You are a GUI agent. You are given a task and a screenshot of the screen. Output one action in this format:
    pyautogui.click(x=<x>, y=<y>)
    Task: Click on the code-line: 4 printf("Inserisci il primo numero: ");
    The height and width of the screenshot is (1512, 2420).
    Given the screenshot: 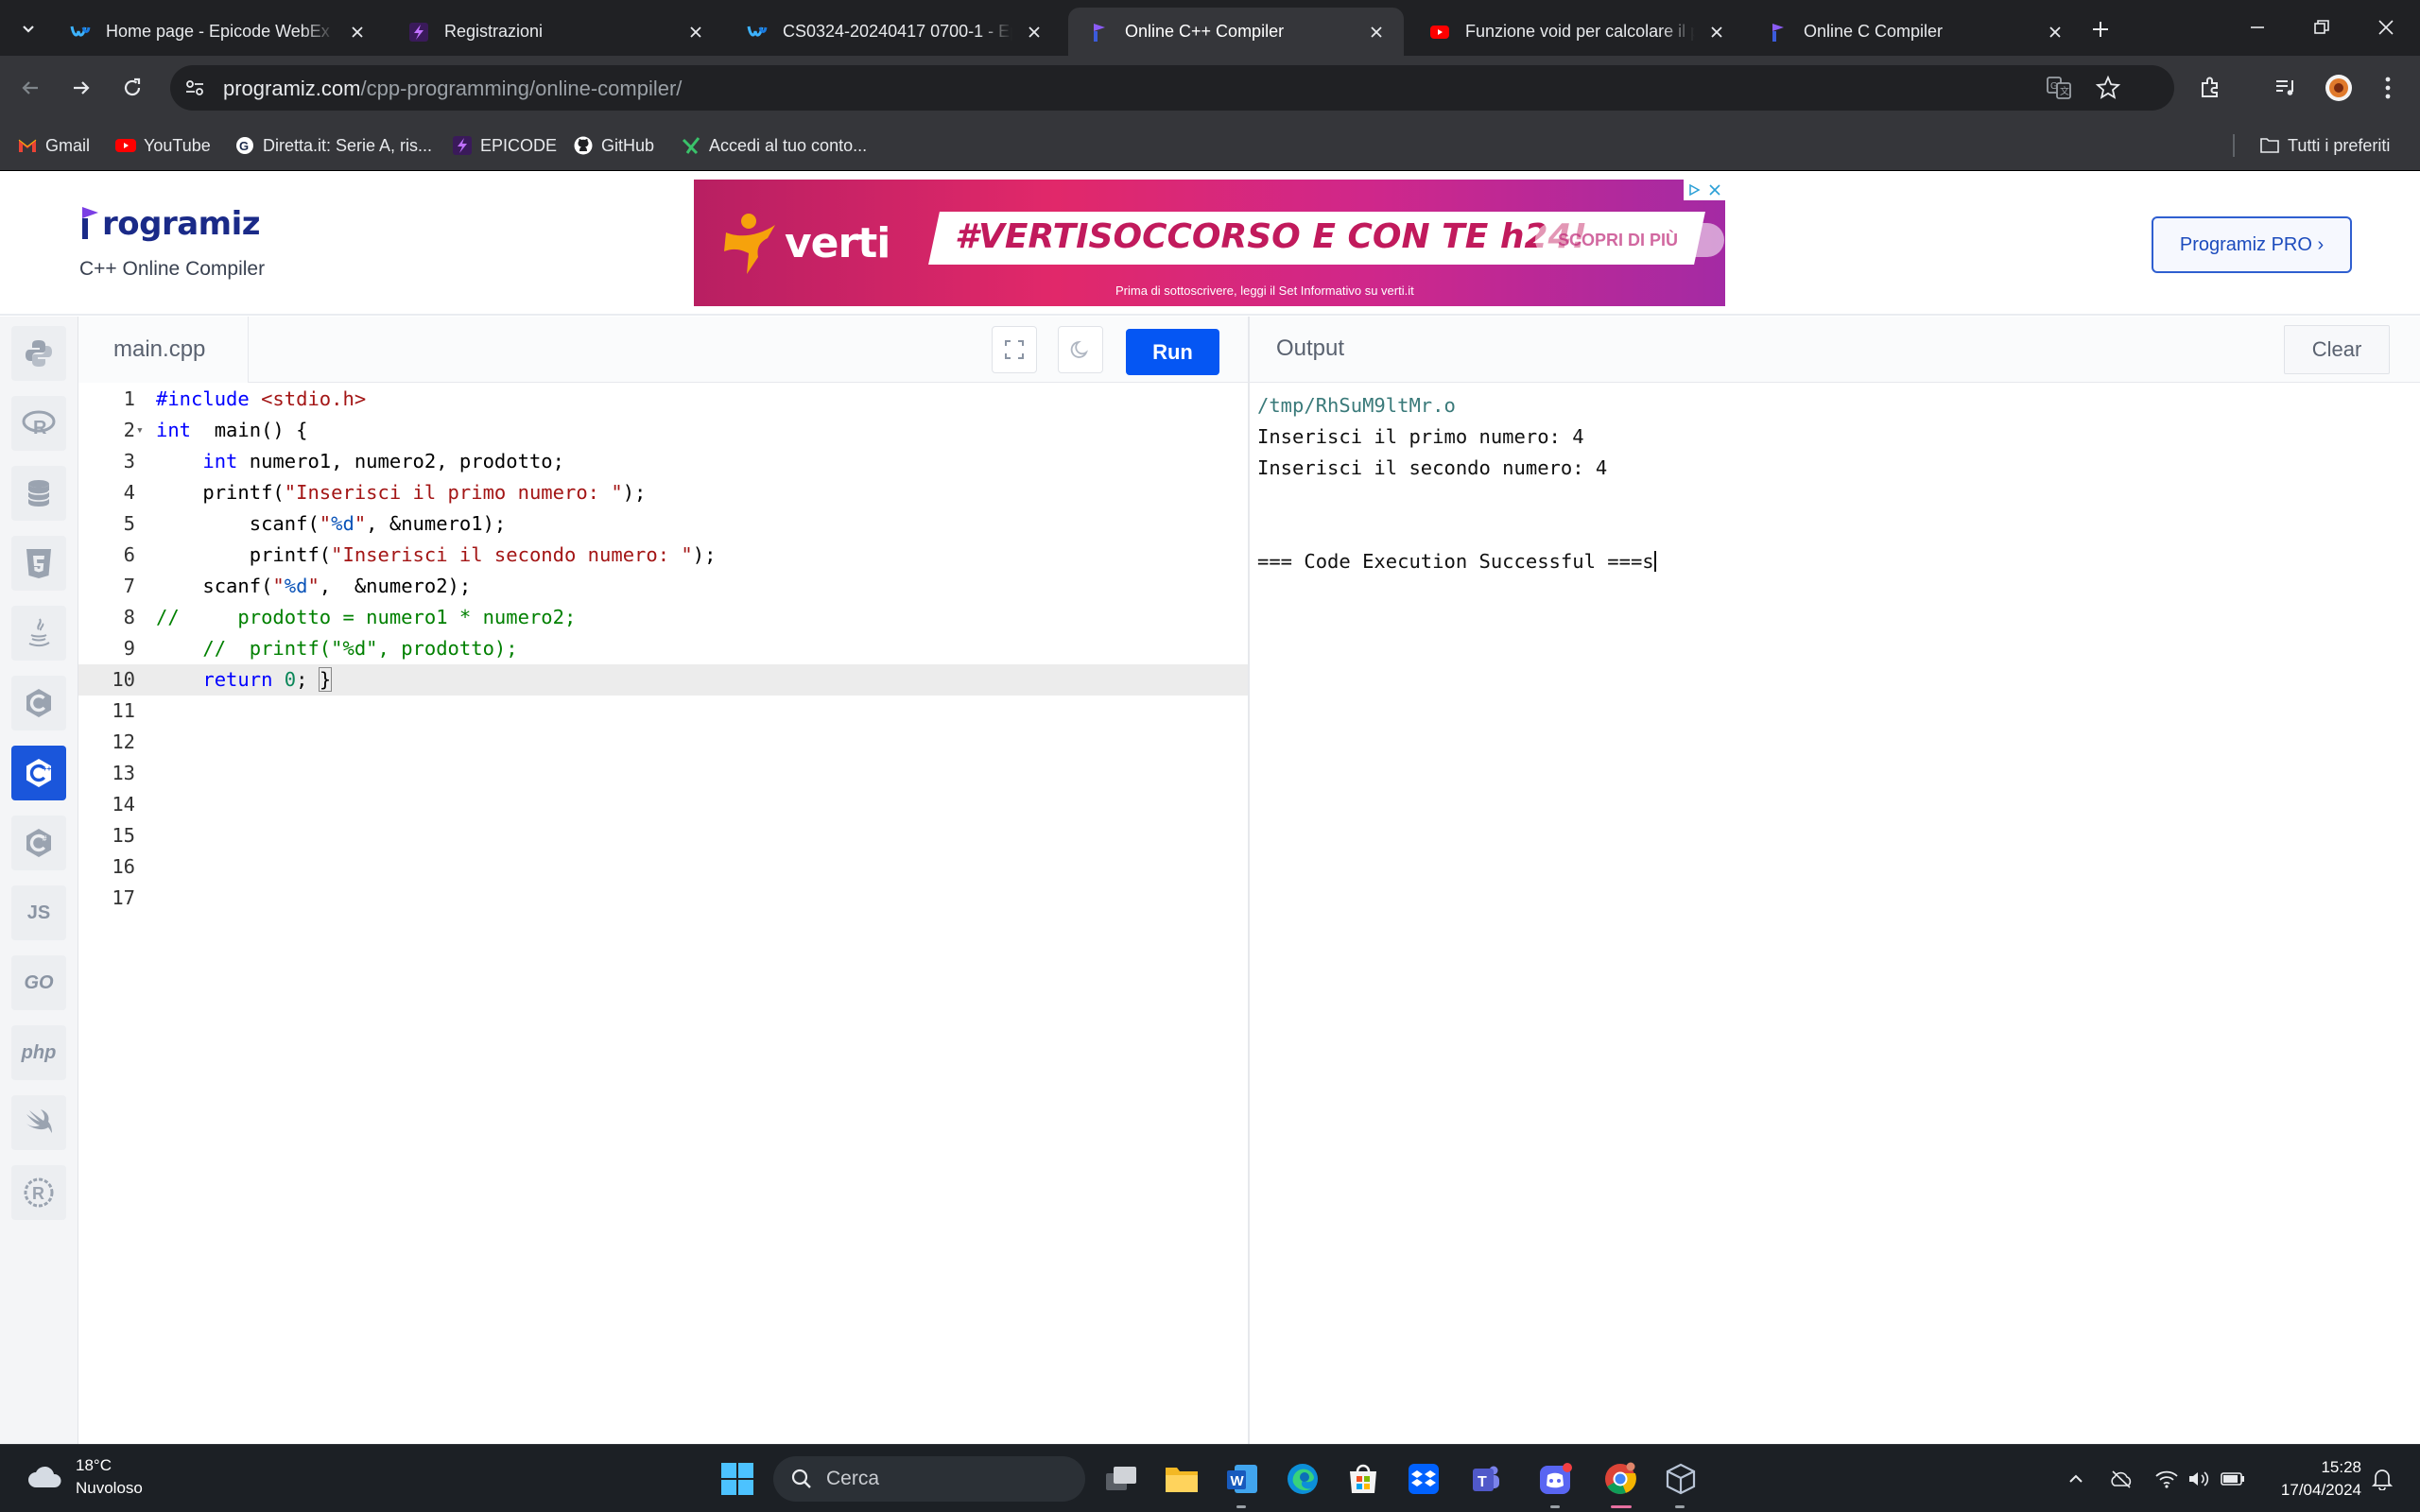 What is the action you would take?
    pyautogui.click(x=663, y=492)
    